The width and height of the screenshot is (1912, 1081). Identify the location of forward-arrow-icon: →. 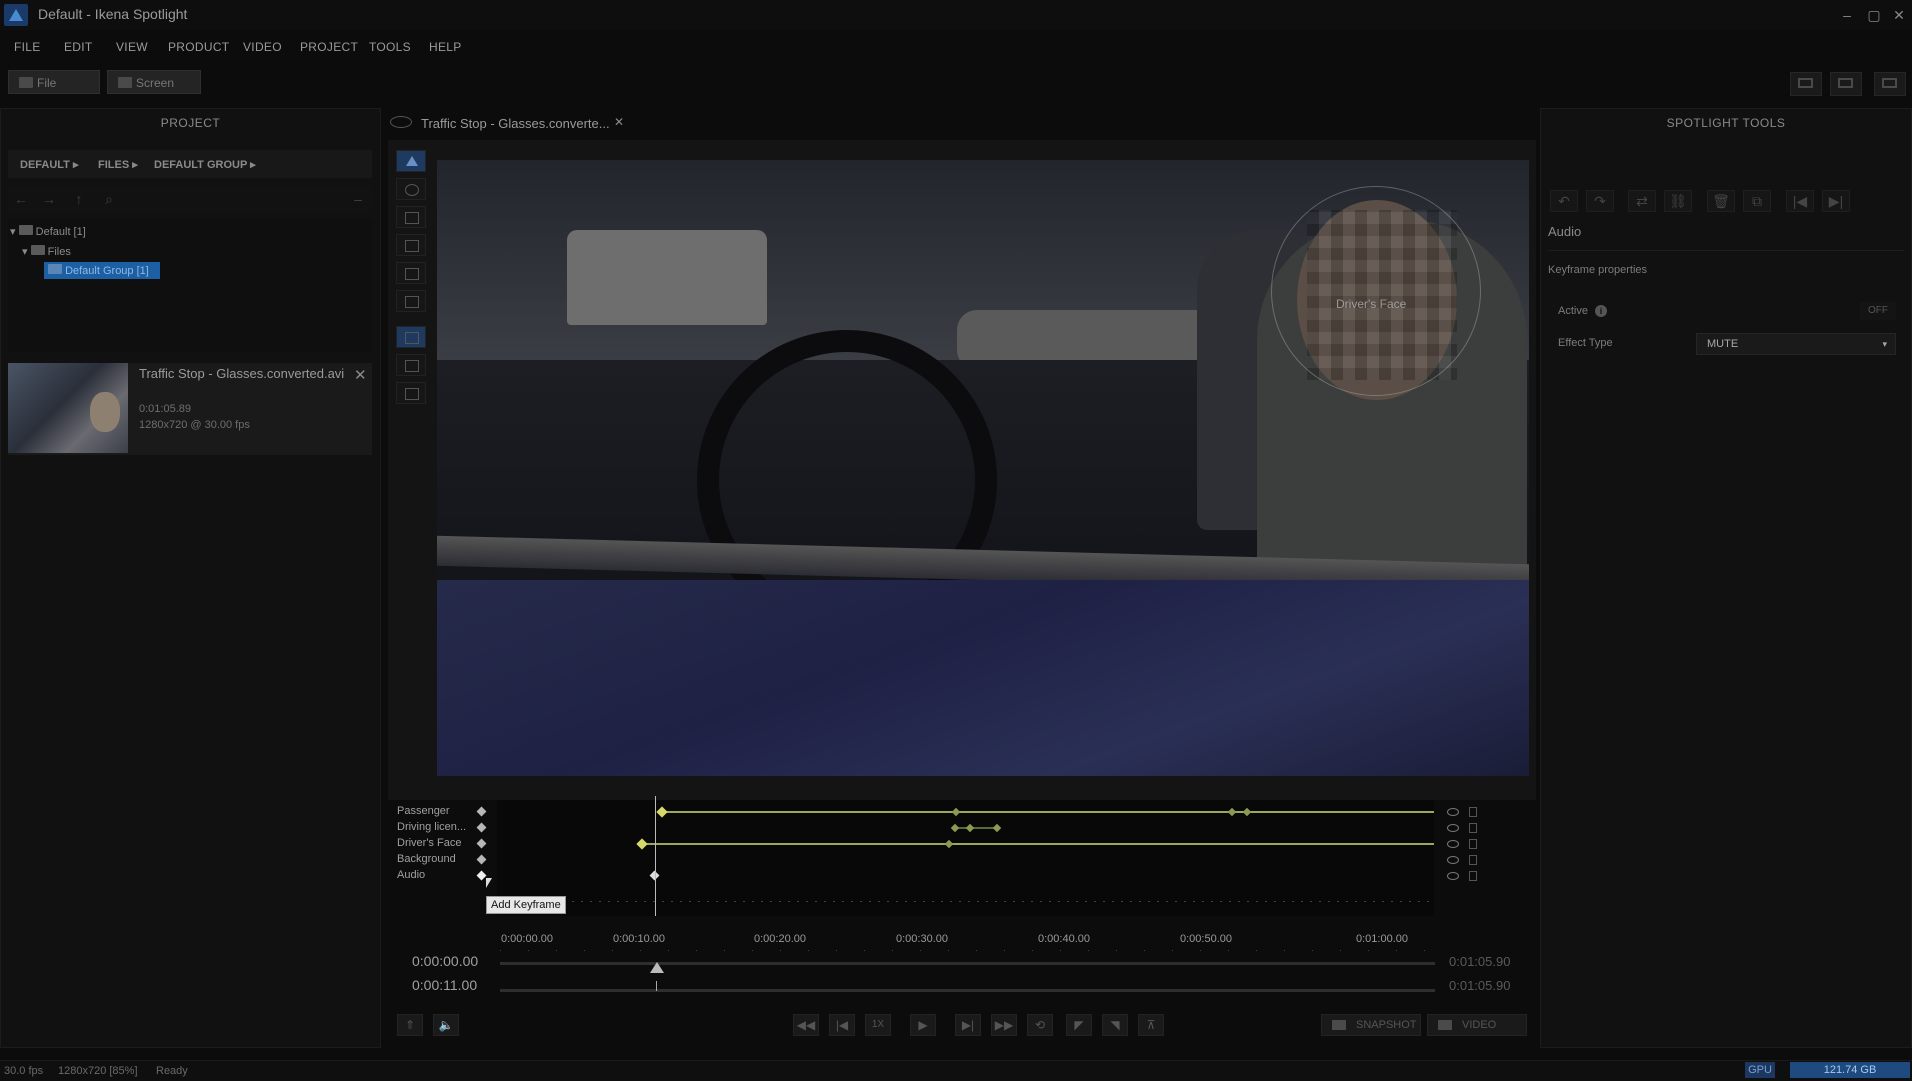
(49, 199).